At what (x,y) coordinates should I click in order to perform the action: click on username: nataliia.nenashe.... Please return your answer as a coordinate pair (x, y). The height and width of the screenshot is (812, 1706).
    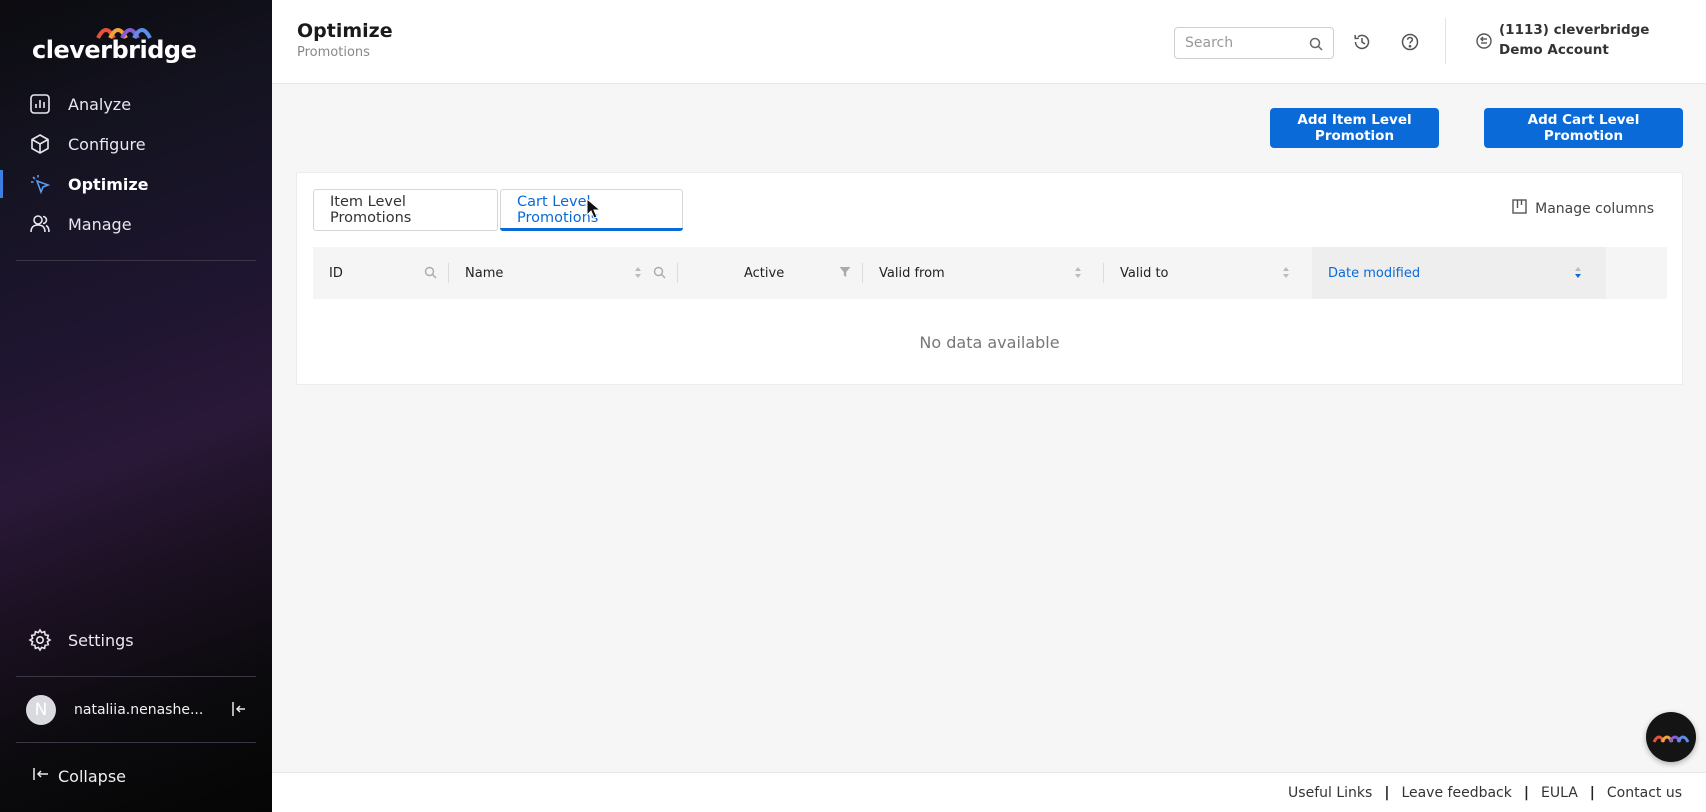
    Looking at the image, I should click on (139, 710).